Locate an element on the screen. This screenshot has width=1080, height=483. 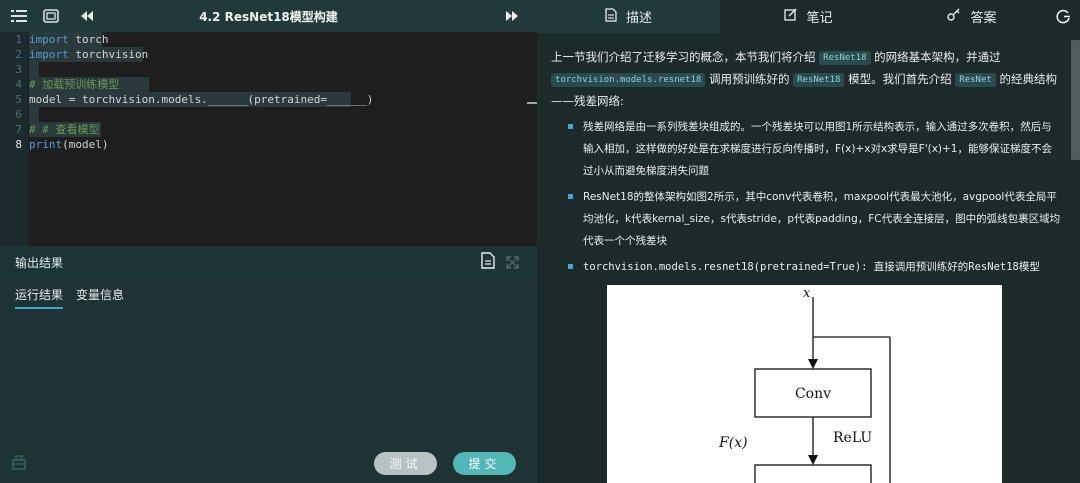
line-number: 8 is located at coordinates (18, 144).